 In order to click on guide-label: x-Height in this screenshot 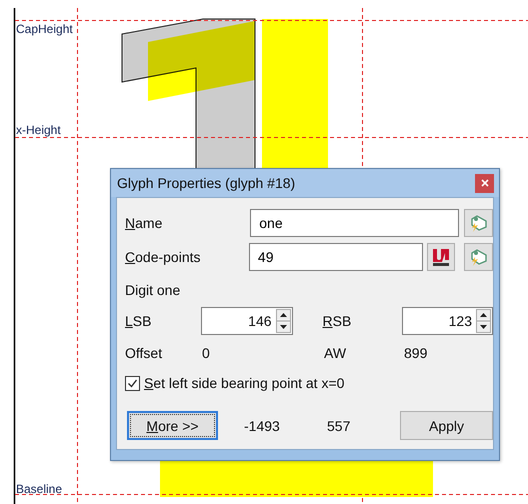, I will do `click(38, 130)`.